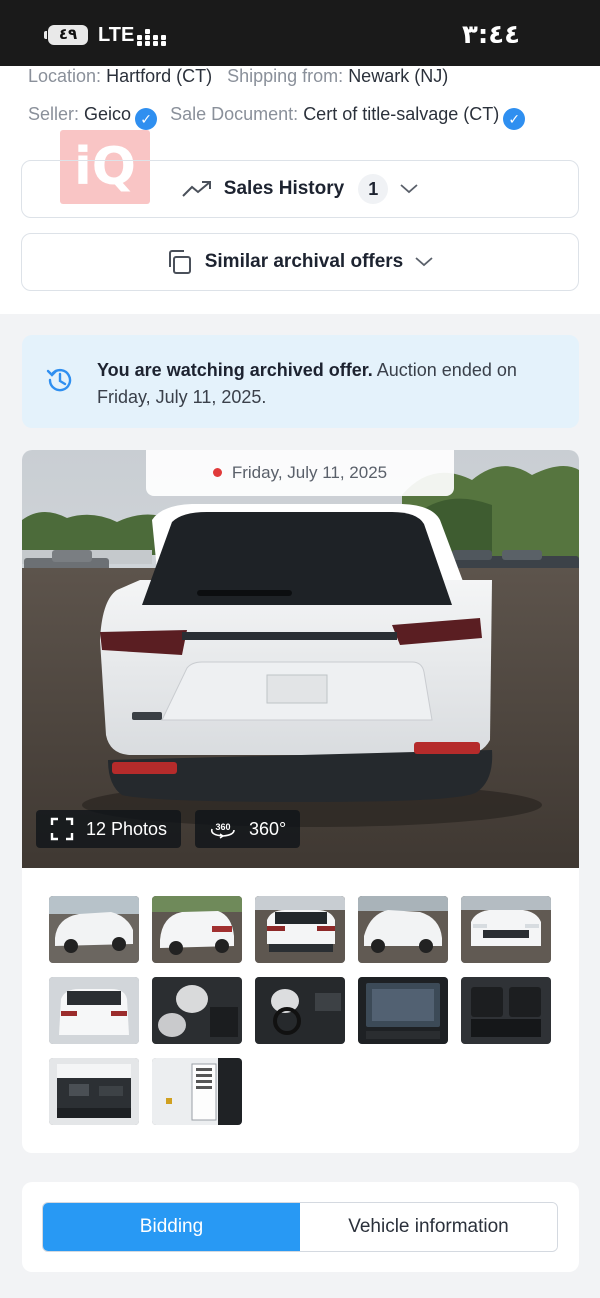 Image resolution: width=600 pixels, height=1298 pixels. Describe the element at coordinates (94, 1010) in the screenshot. I see `thumbnail-exterior-rear-top` at that location.